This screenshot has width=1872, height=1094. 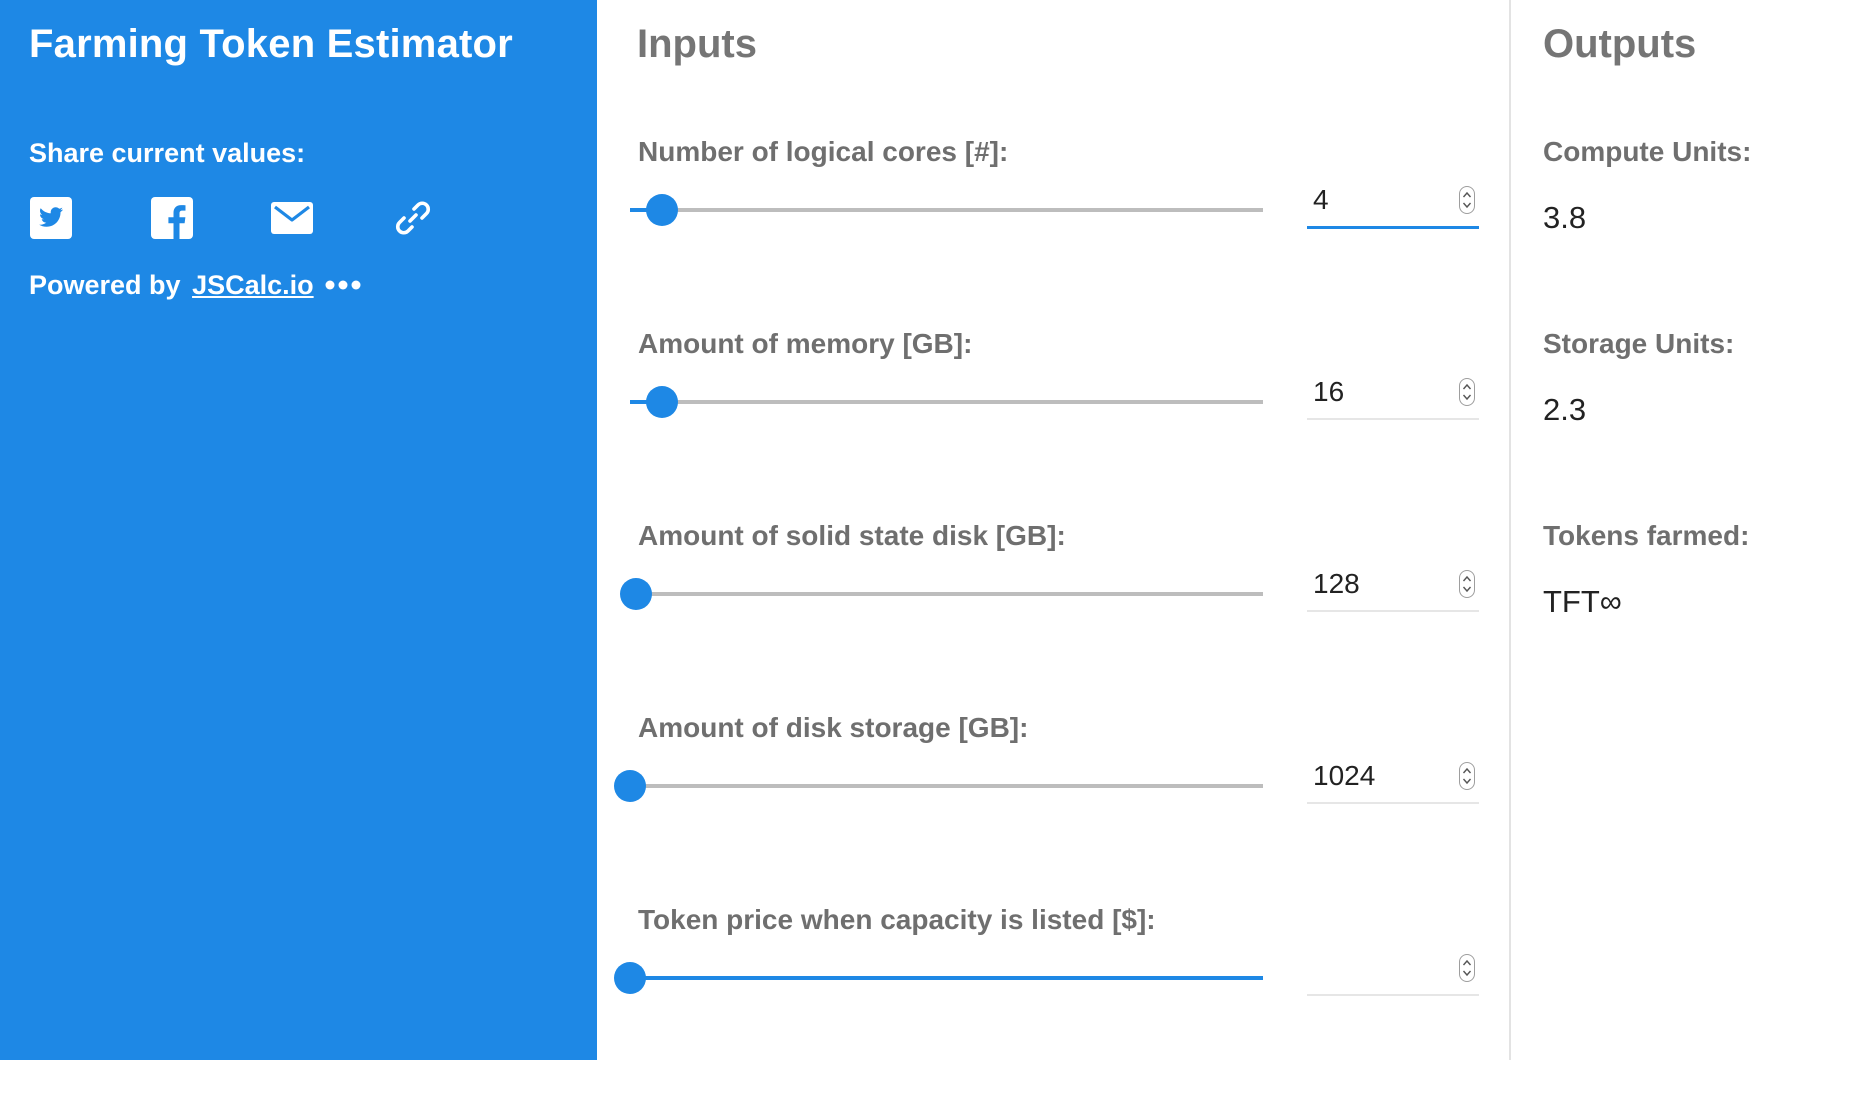 I want to click on more-dots-icon, so click(x=344, y=285).